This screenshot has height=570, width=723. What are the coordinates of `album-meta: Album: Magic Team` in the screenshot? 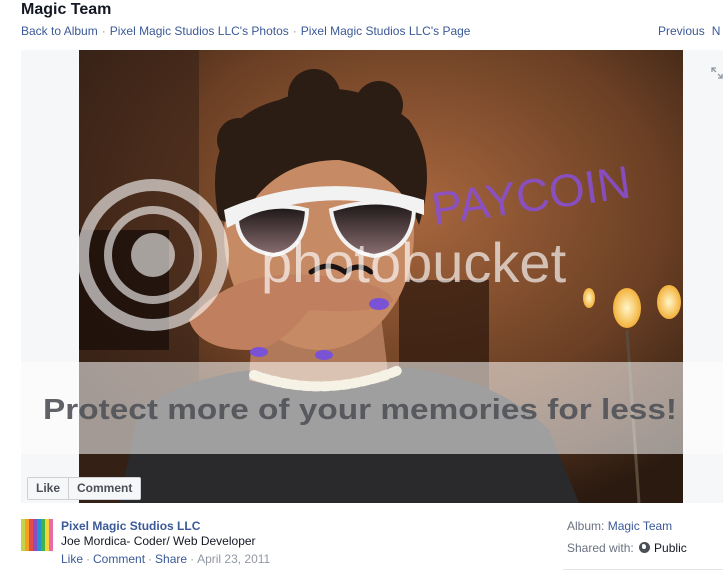 It's located at (619, 526).